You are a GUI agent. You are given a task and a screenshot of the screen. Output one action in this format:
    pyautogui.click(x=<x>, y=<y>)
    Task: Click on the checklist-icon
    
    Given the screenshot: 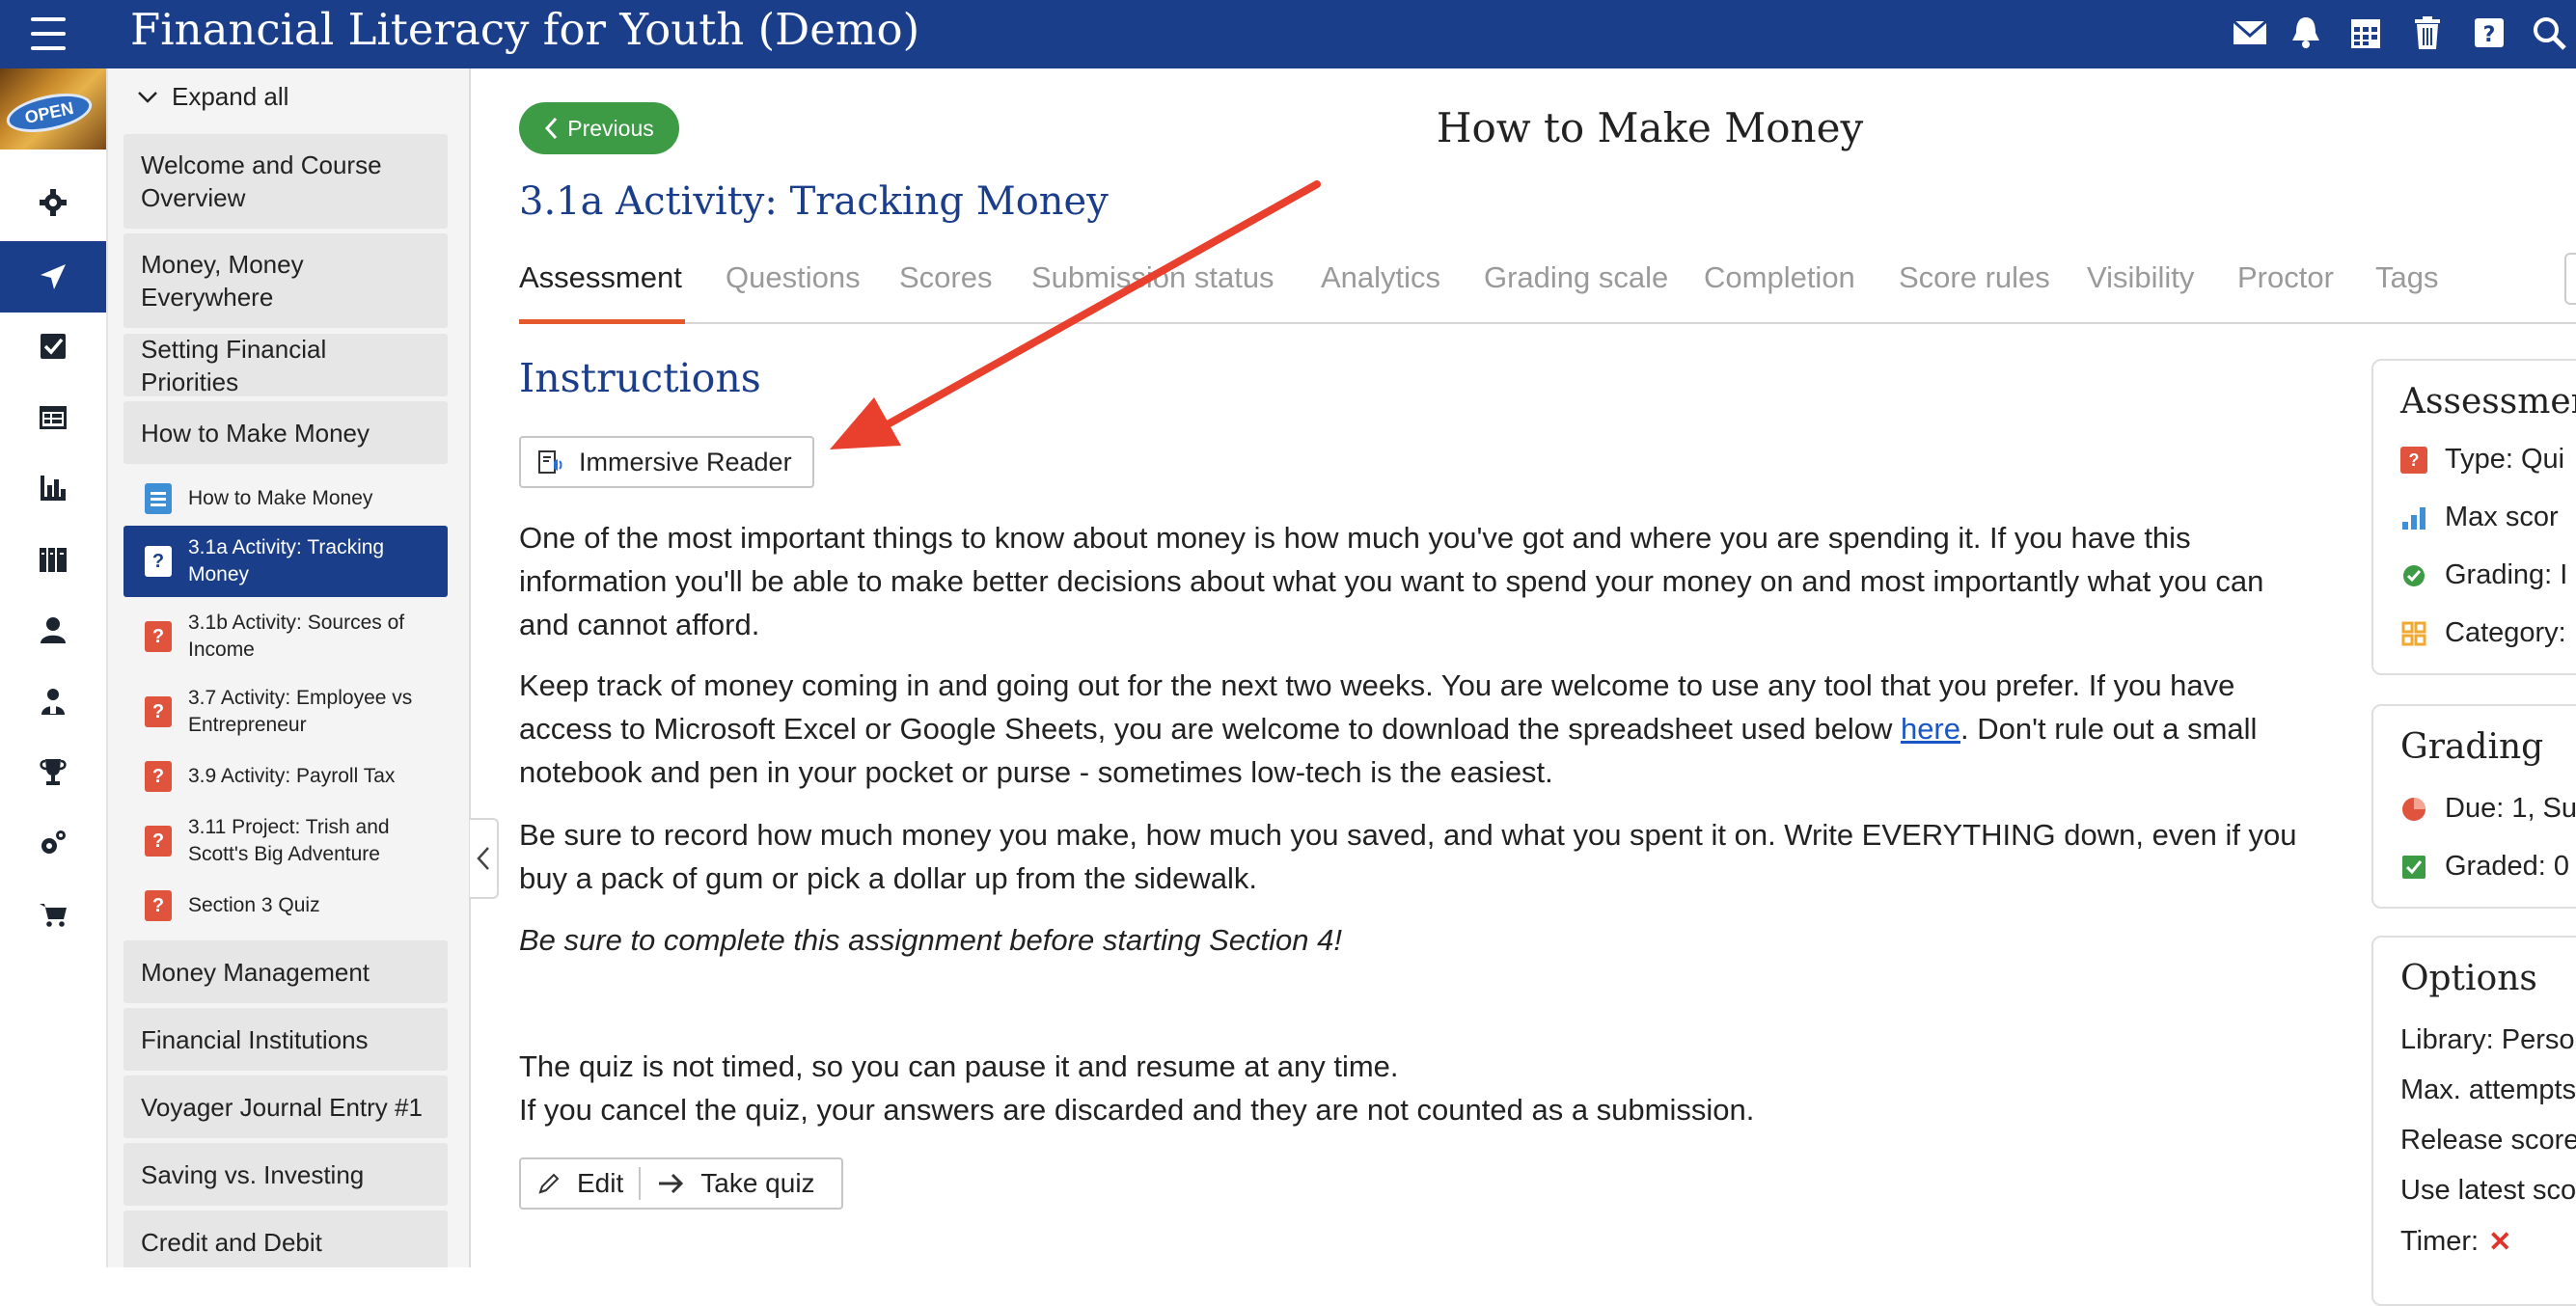 What is the action you would take?
    pyautogui.click(x=53, y=346)
    